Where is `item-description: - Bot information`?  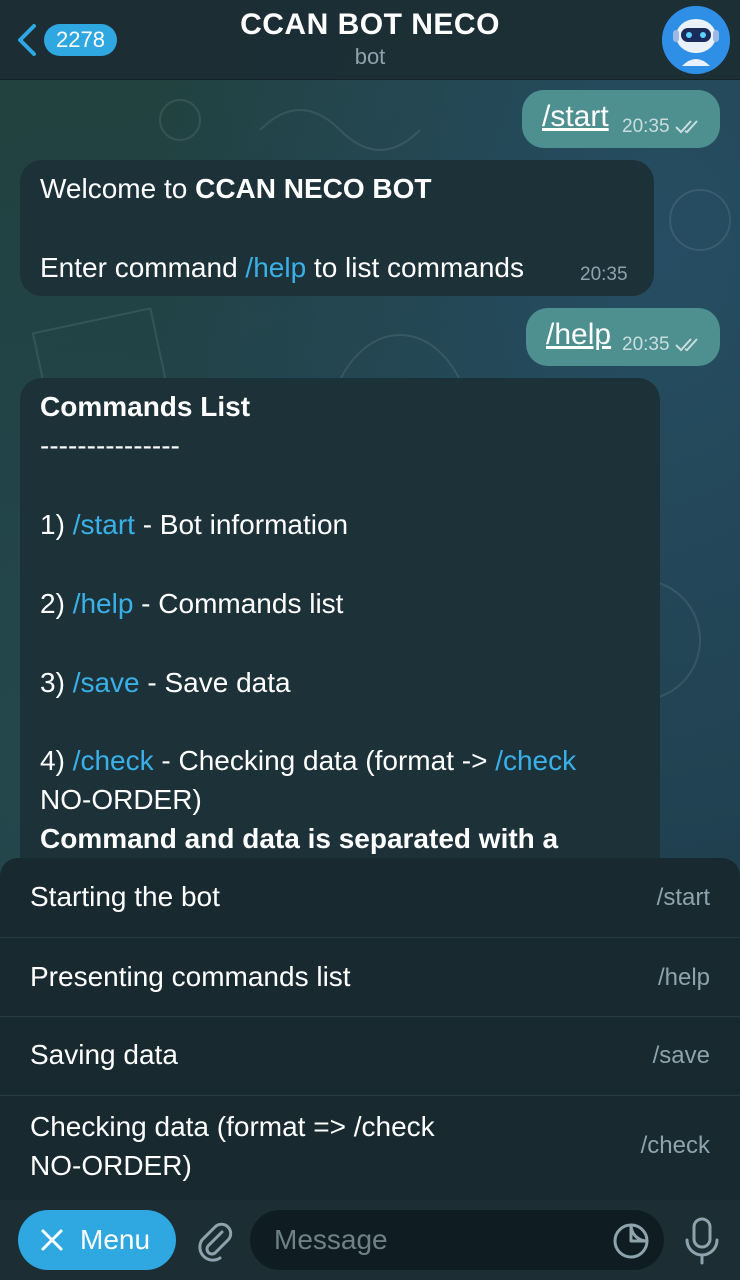 item-description: - Bot information is located at coordinates (241, 524).